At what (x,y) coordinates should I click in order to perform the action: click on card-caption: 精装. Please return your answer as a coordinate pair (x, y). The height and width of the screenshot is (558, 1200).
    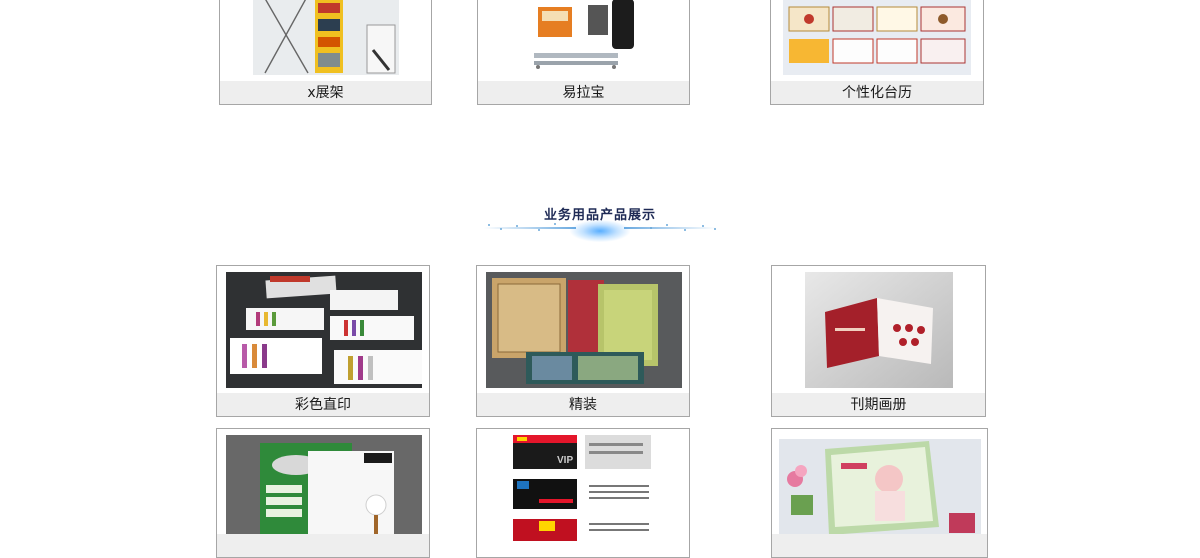
    Looking at the image, I should click on (583, 404).